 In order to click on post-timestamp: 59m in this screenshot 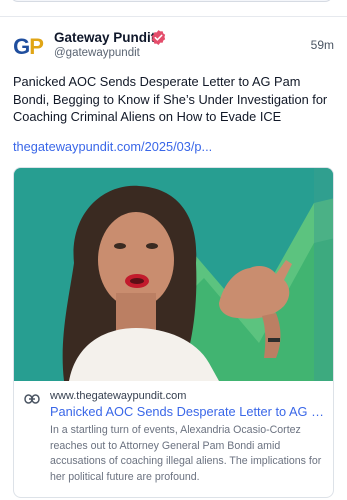, I will do `click(322, 45)`.